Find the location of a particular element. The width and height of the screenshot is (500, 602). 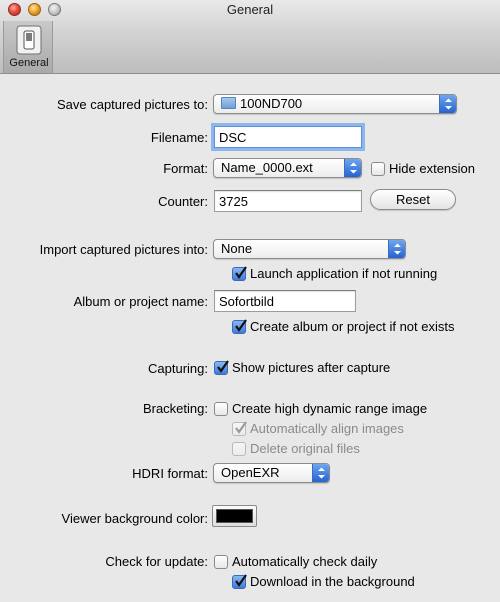

import-label: Import captured pictures into: is located at coordinates (123, 249).